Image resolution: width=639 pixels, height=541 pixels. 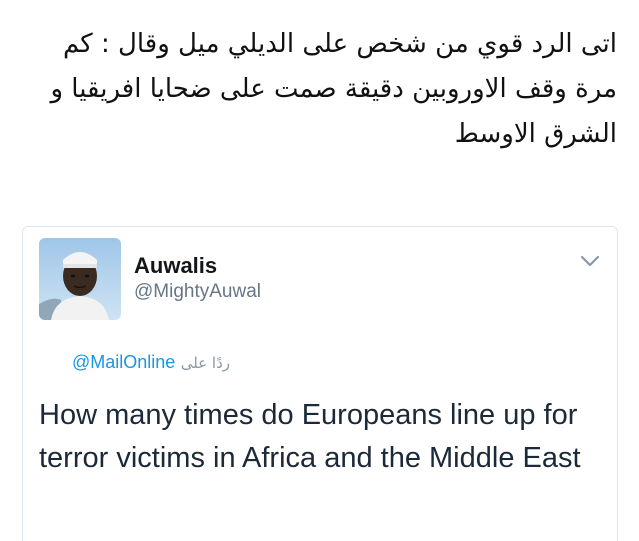 What do you see at coordinates (175, 266) in the screenshot?
I see `display-name: Auwalis` at bounding box center [175, 266].